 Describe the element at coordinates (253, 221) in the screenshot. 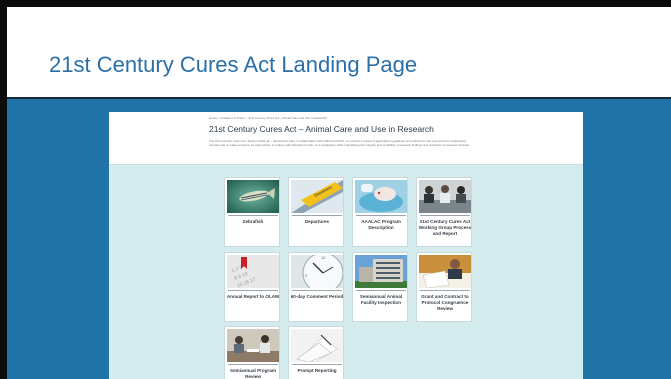

I see `tile-label: Zebrafish` at that location.